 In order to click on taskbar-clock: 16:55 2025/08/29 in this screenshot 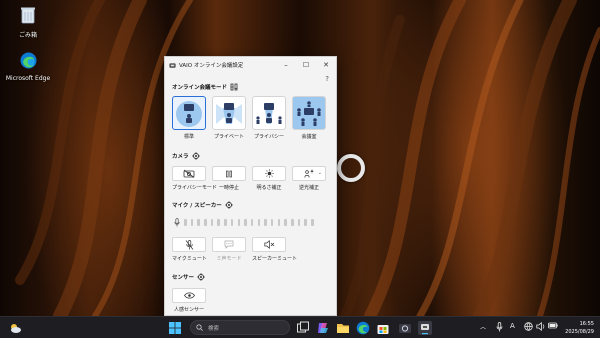, I will do `click(579, 328)`.